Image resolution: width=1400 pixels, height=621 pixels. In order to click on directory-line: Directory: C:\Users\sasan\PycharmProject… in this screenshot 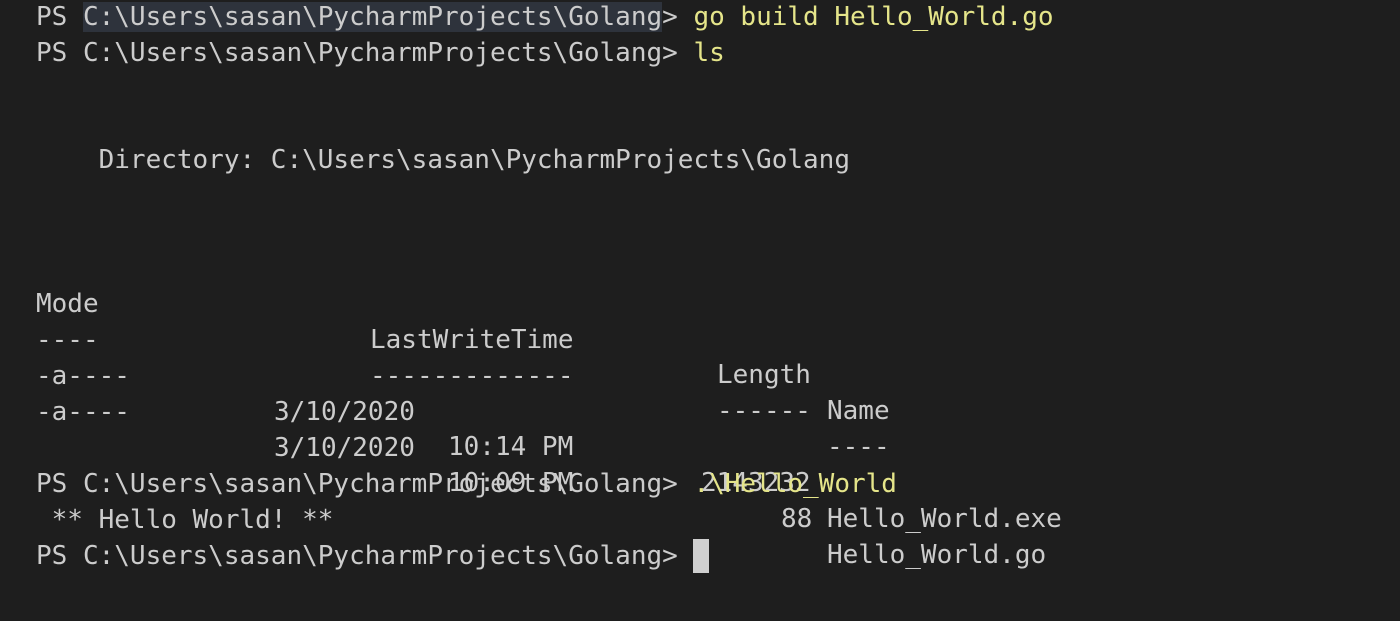, I will do `click(443, 160)`.